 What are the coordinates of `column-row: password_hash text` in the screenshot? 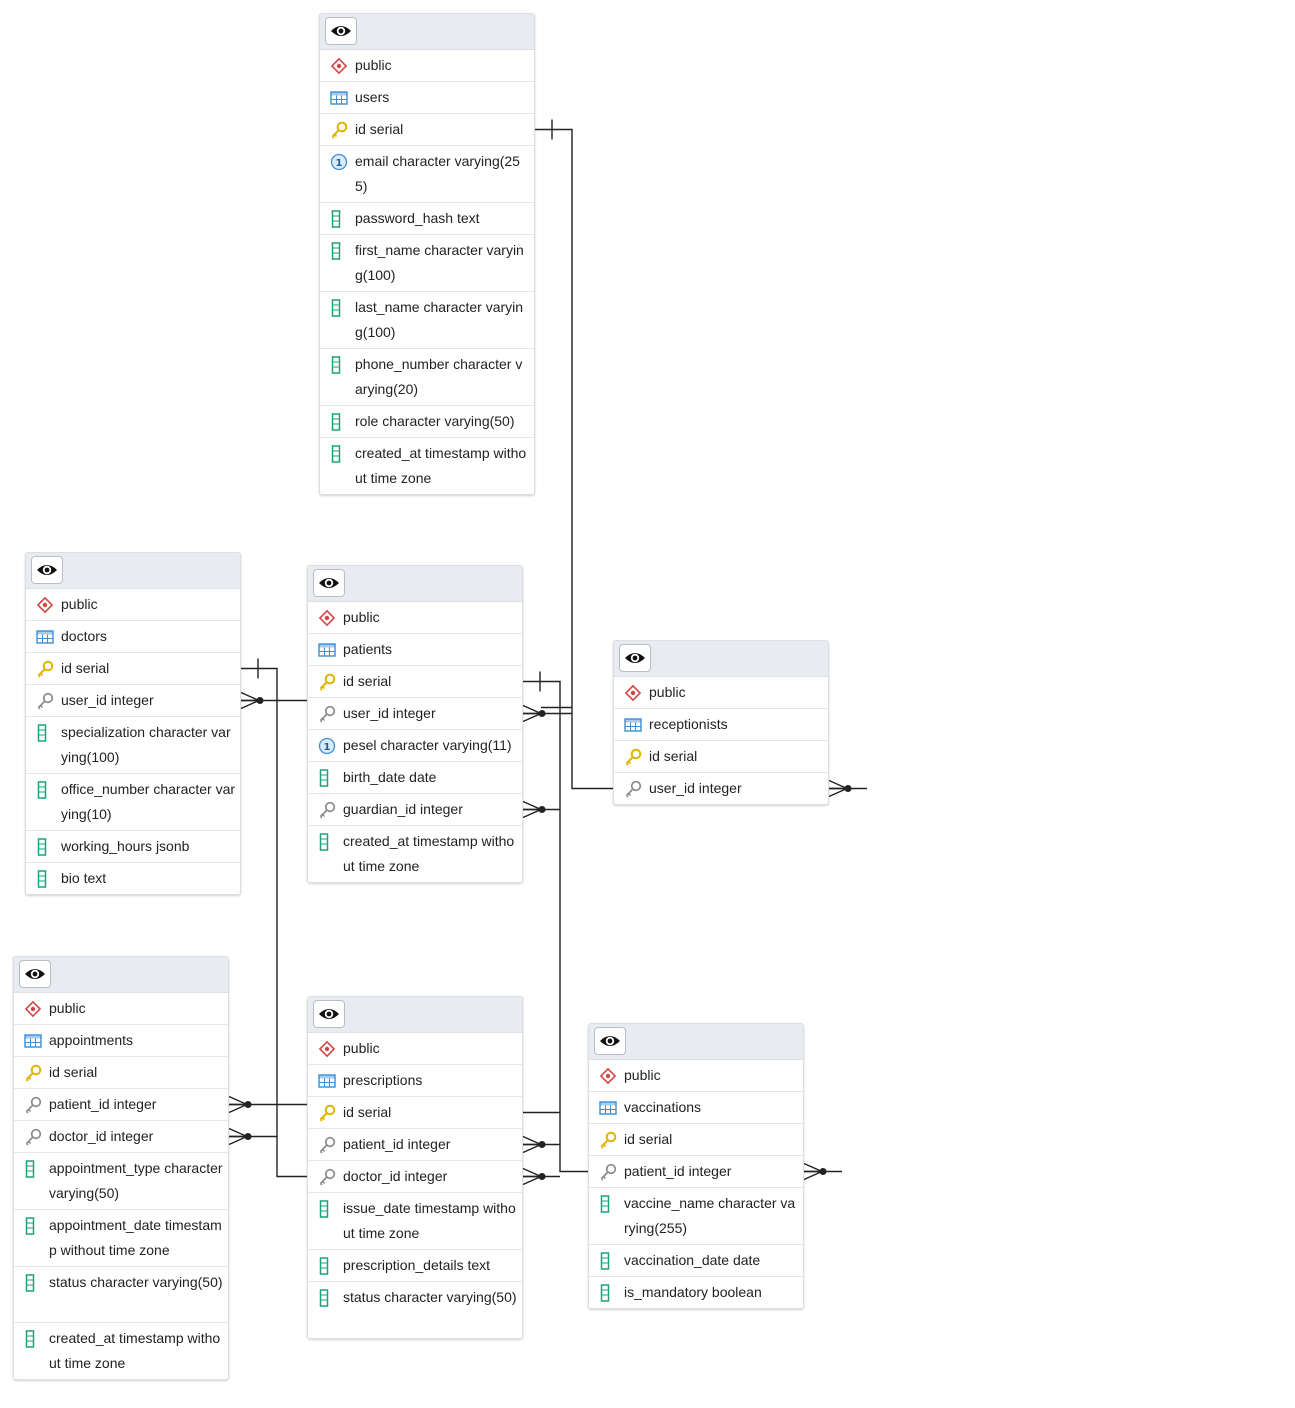 It's located at (427, 219).